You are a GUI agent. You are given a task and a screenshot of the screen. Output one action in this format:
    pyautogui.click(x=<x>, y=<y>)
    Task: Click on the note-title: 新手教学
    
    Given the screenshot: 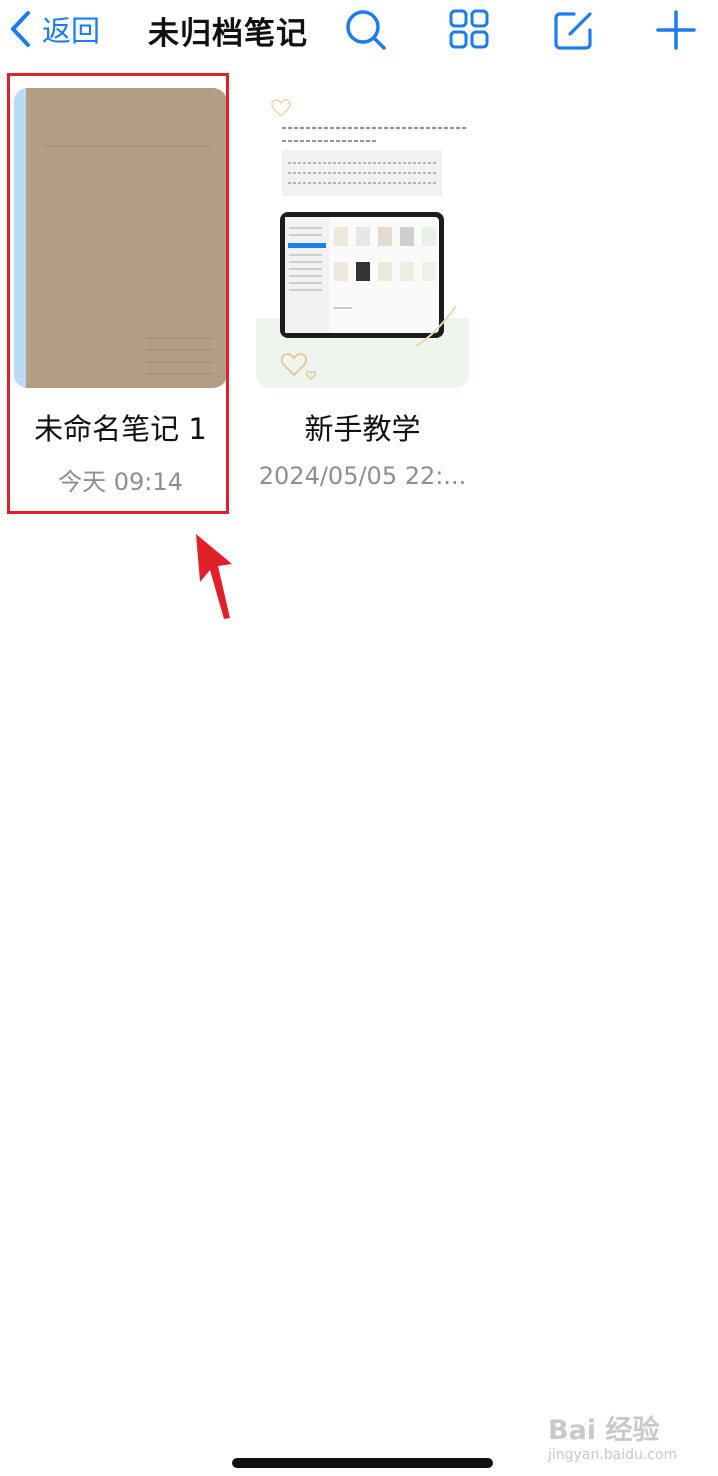 What is the action you would take?
    pyautogui.click(x=362, y=429)
    